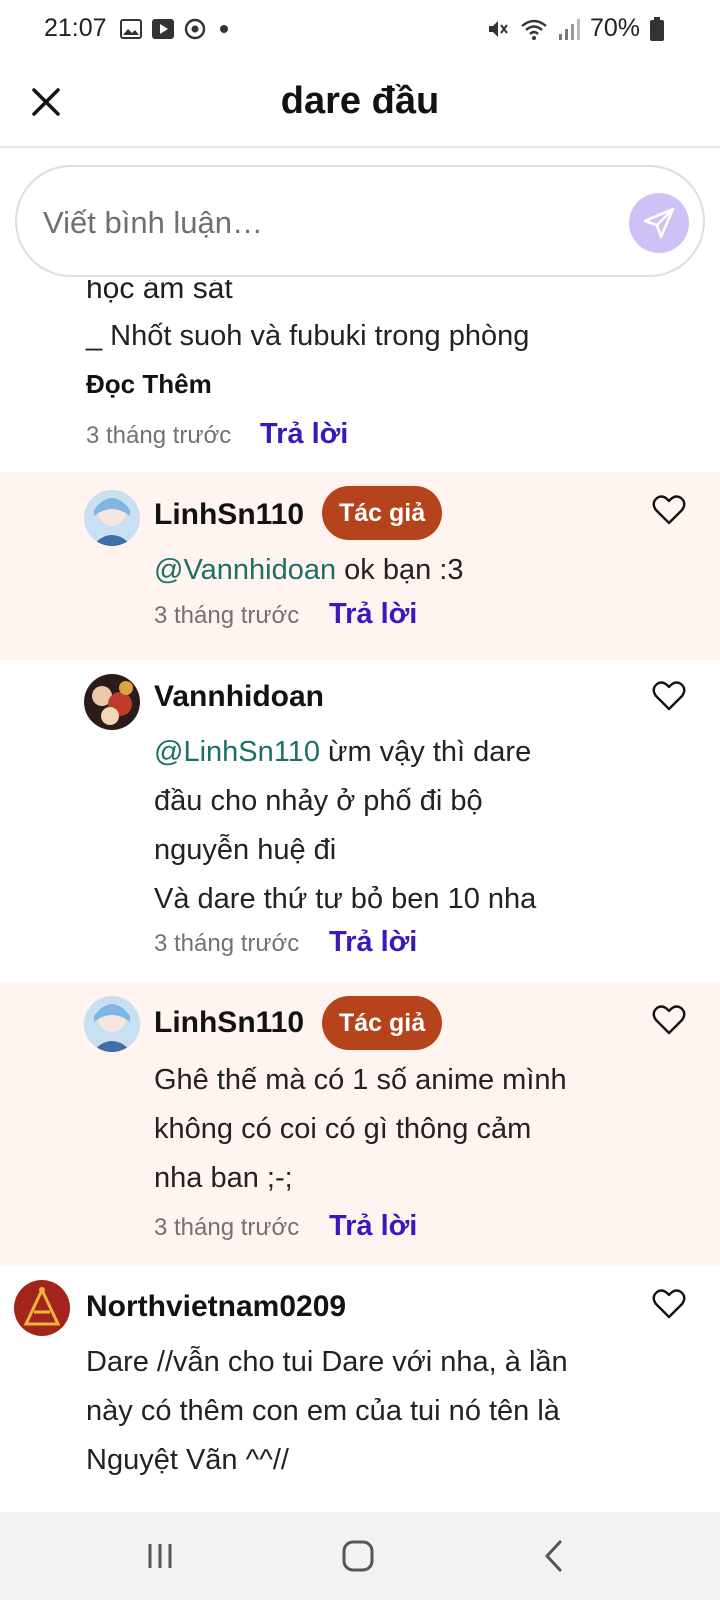  I want to click on comment-text: @Vannhidoan ok bạn :3, so click(308, 570).